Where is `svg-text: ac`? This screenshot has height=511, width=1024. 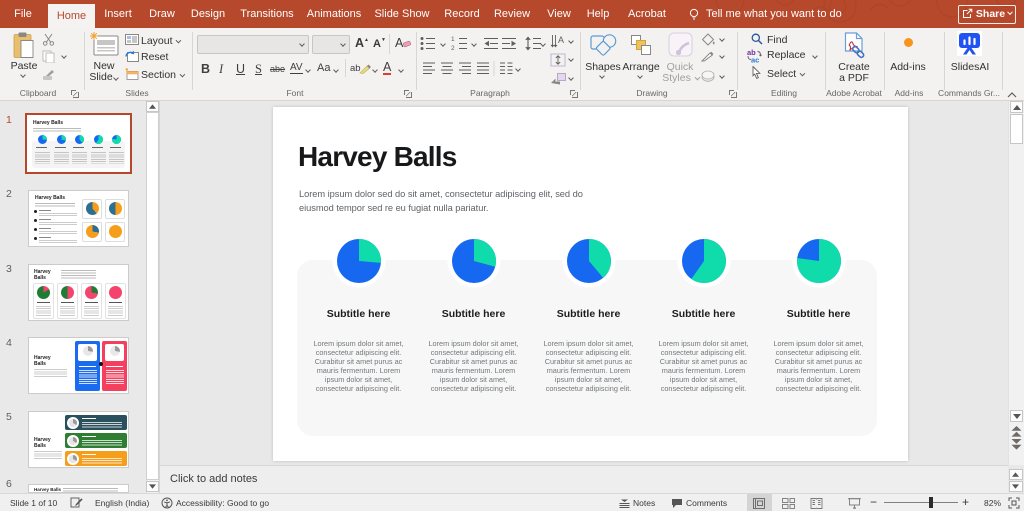
svg-text: ac is located at coordinates (755, 60).